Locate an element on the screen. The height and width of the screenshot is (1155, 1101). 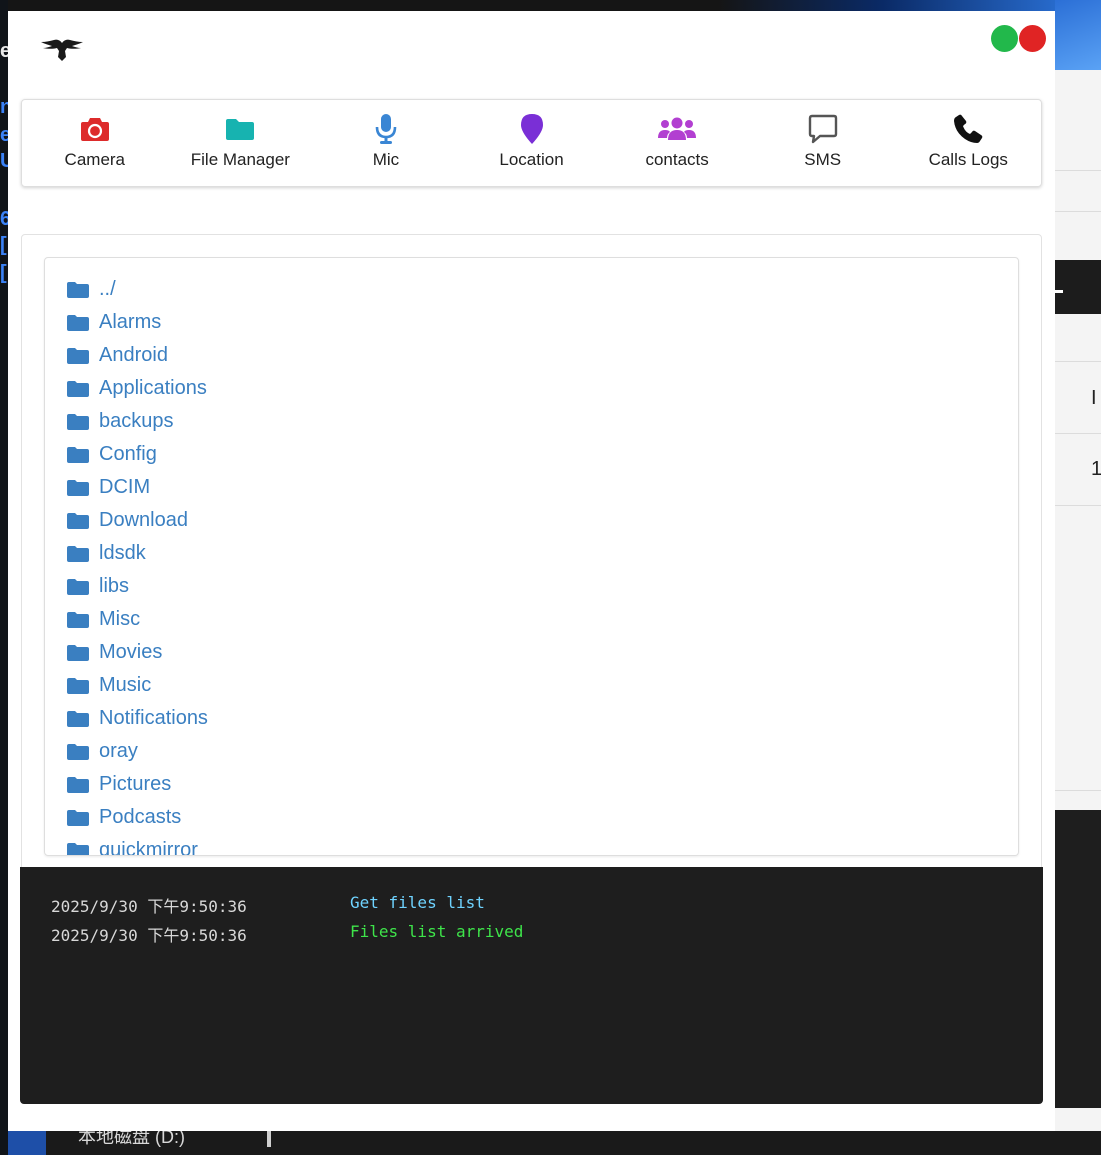
eagle-logo-icon is located at coordinates (62, 50).